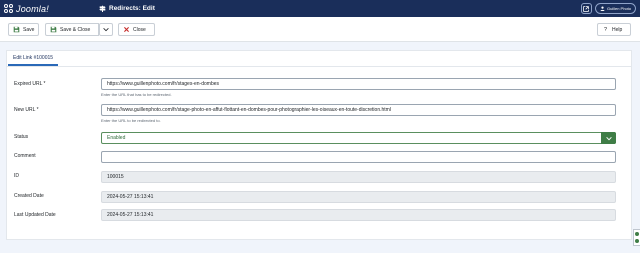 The height and width of the screenshot is (253, 640). I want to click on last-updated-date-label: Last Updated Date, so click(35, 215).